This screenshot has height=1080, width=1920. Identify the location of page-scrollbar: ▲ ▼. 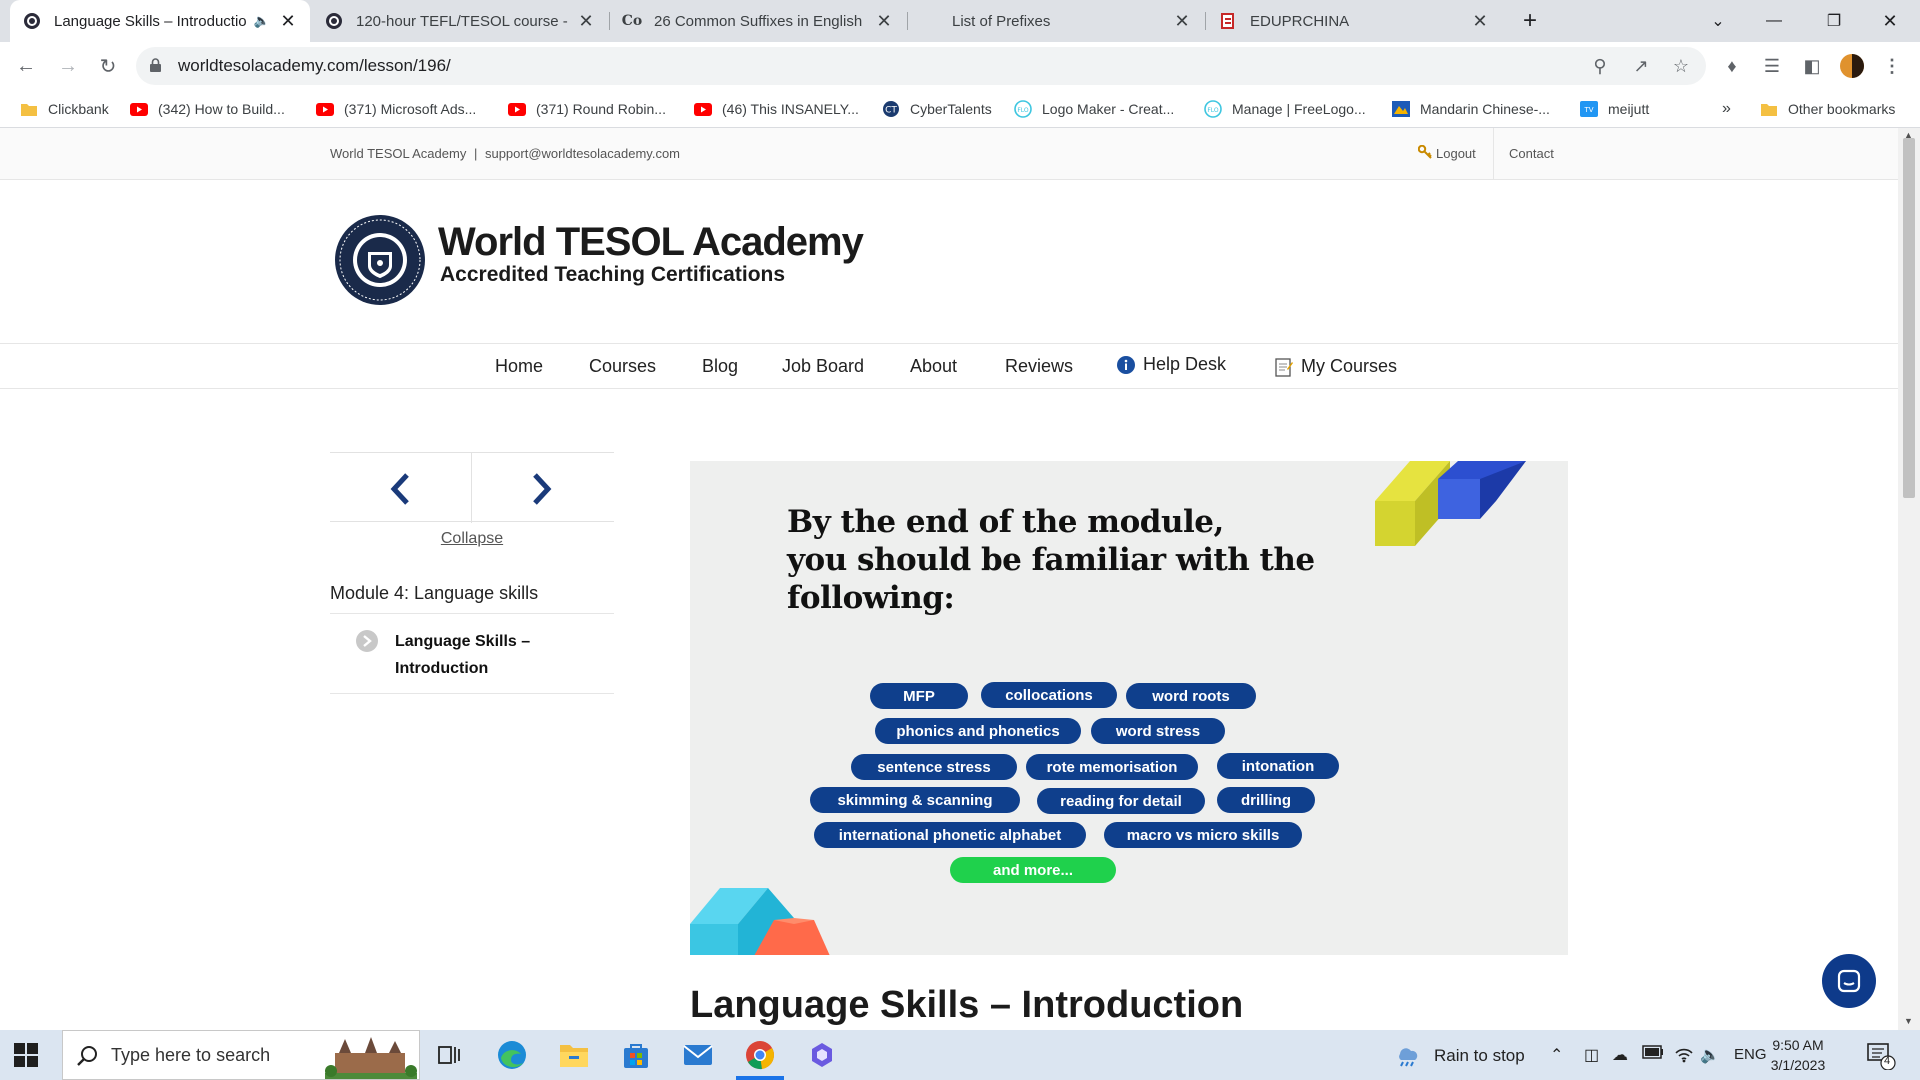
(1909, 579).